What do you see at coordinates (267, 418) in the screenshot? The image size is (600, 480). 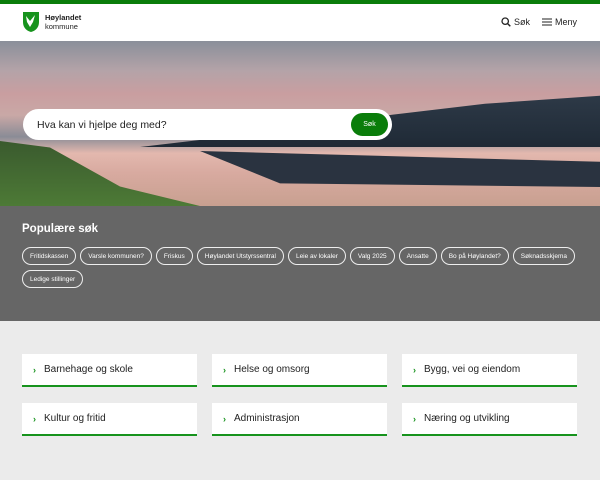 I see `category-label: Administrasjon` at bounding box center [267, 418].